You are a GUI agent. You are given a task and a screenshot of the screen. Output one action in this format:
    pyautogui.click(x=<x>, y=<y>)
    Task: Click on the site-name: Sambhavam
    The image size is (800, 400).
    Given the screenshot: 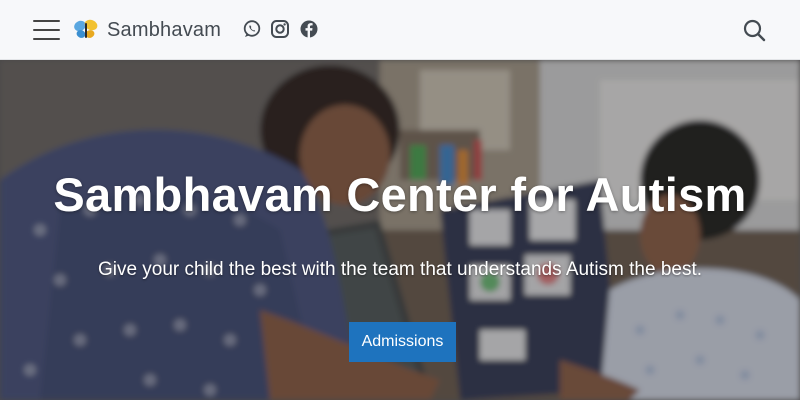 What is the action you would take?
    pyautogui.click(x=164, y=29)
    